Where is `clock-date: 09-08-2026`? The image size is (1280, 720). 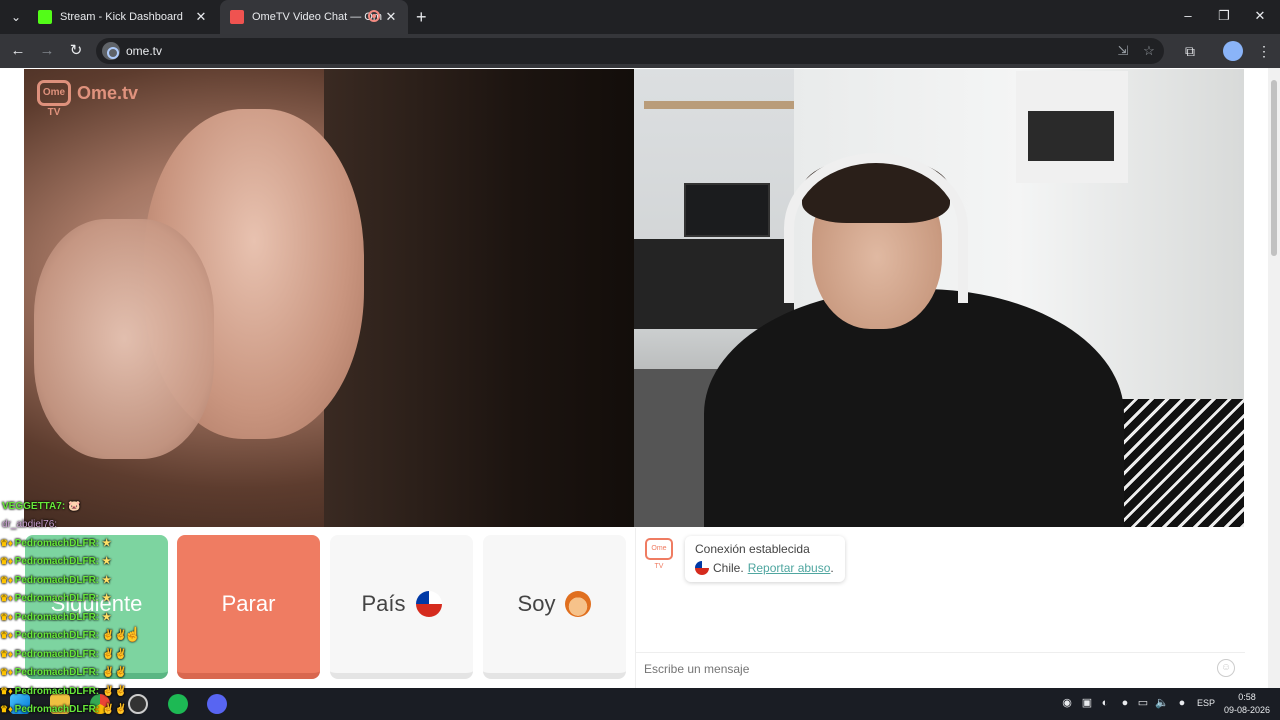
clock-date: 09-08-2026 is located at coordinates (1247, 710).